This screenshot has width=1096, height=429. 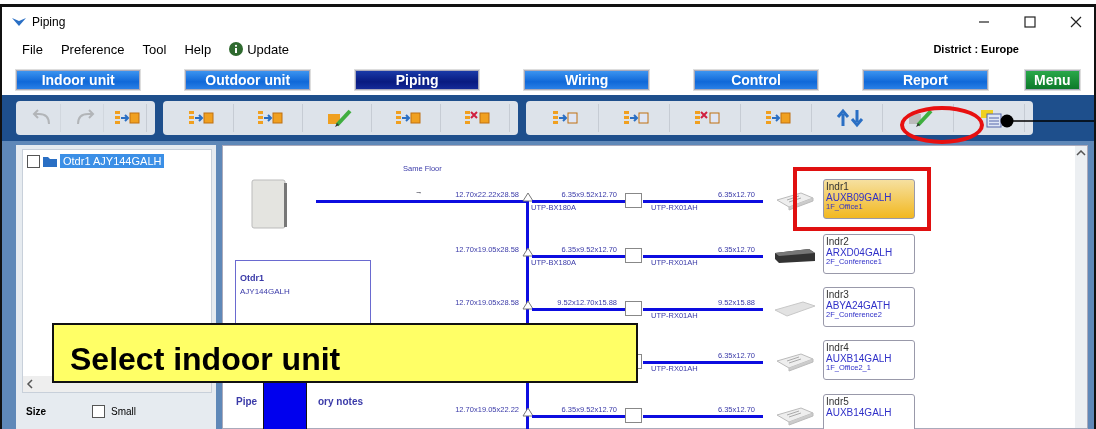 What do you see at coordinates (123, 411) in the screenshot?
I see `small-option-label: Small` at bounding box center [123, 411].